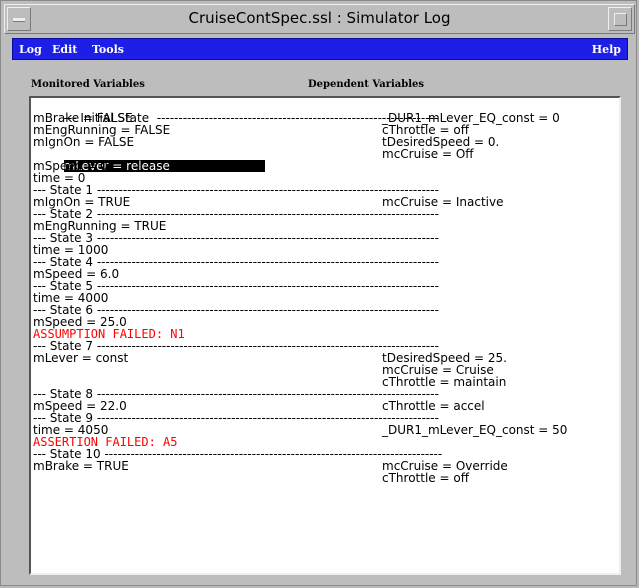 The width and height of the screenshot is (639, 588). I want to click on maximize-icon, so click(620, 19).